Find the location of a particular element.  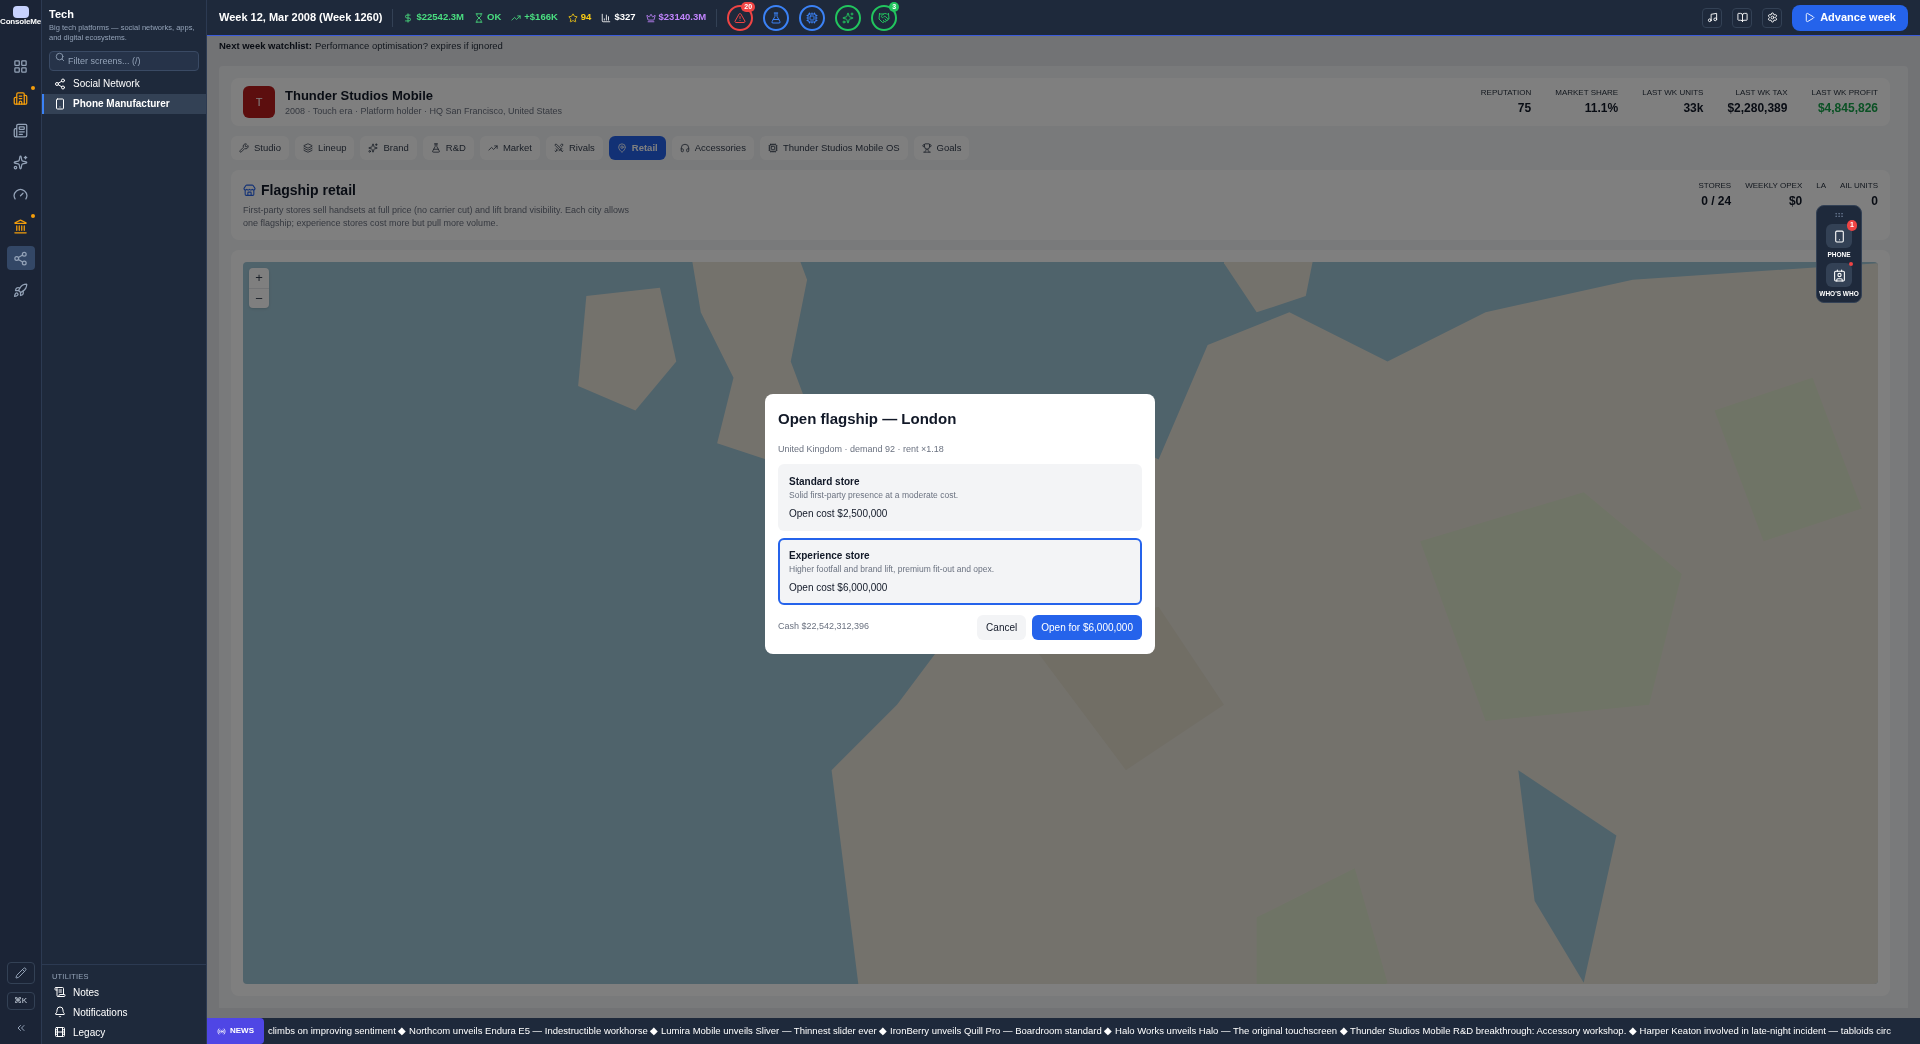

scroll-icon is located at coordinates (60, 992).